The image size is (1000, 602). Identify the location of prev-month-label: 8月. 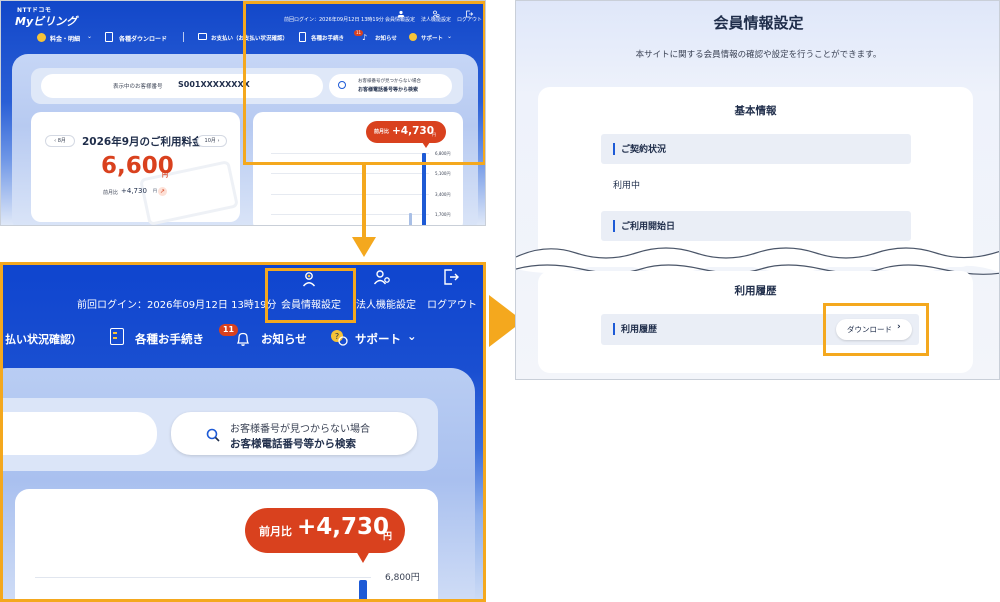
(61, 141).